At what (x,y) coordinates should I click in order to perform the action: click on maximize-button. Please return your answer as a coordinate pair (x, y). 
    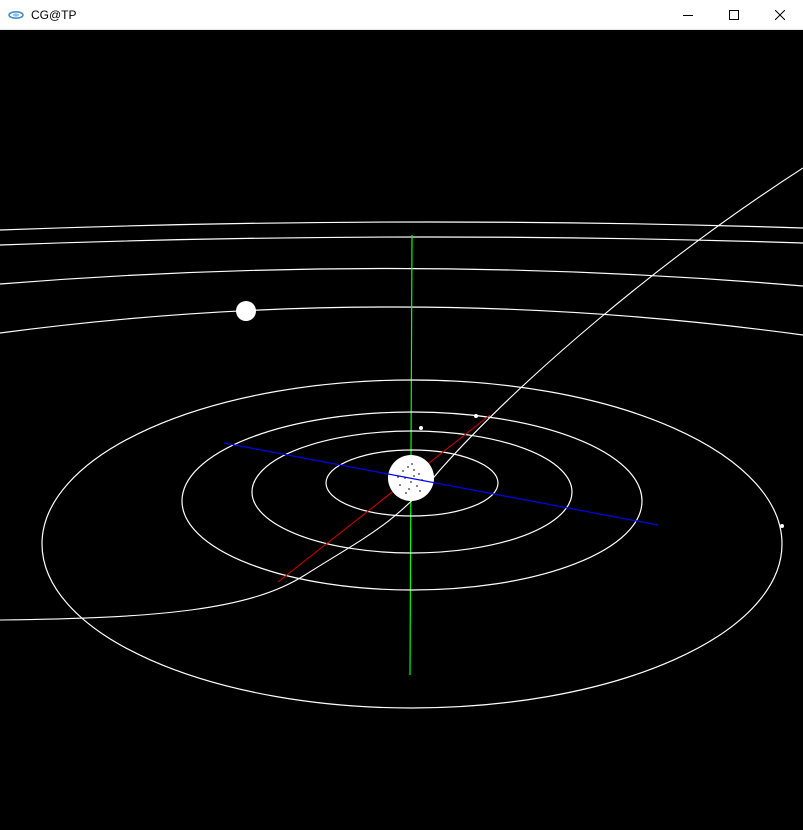
    Looking at the image, I should click on (734, 15).